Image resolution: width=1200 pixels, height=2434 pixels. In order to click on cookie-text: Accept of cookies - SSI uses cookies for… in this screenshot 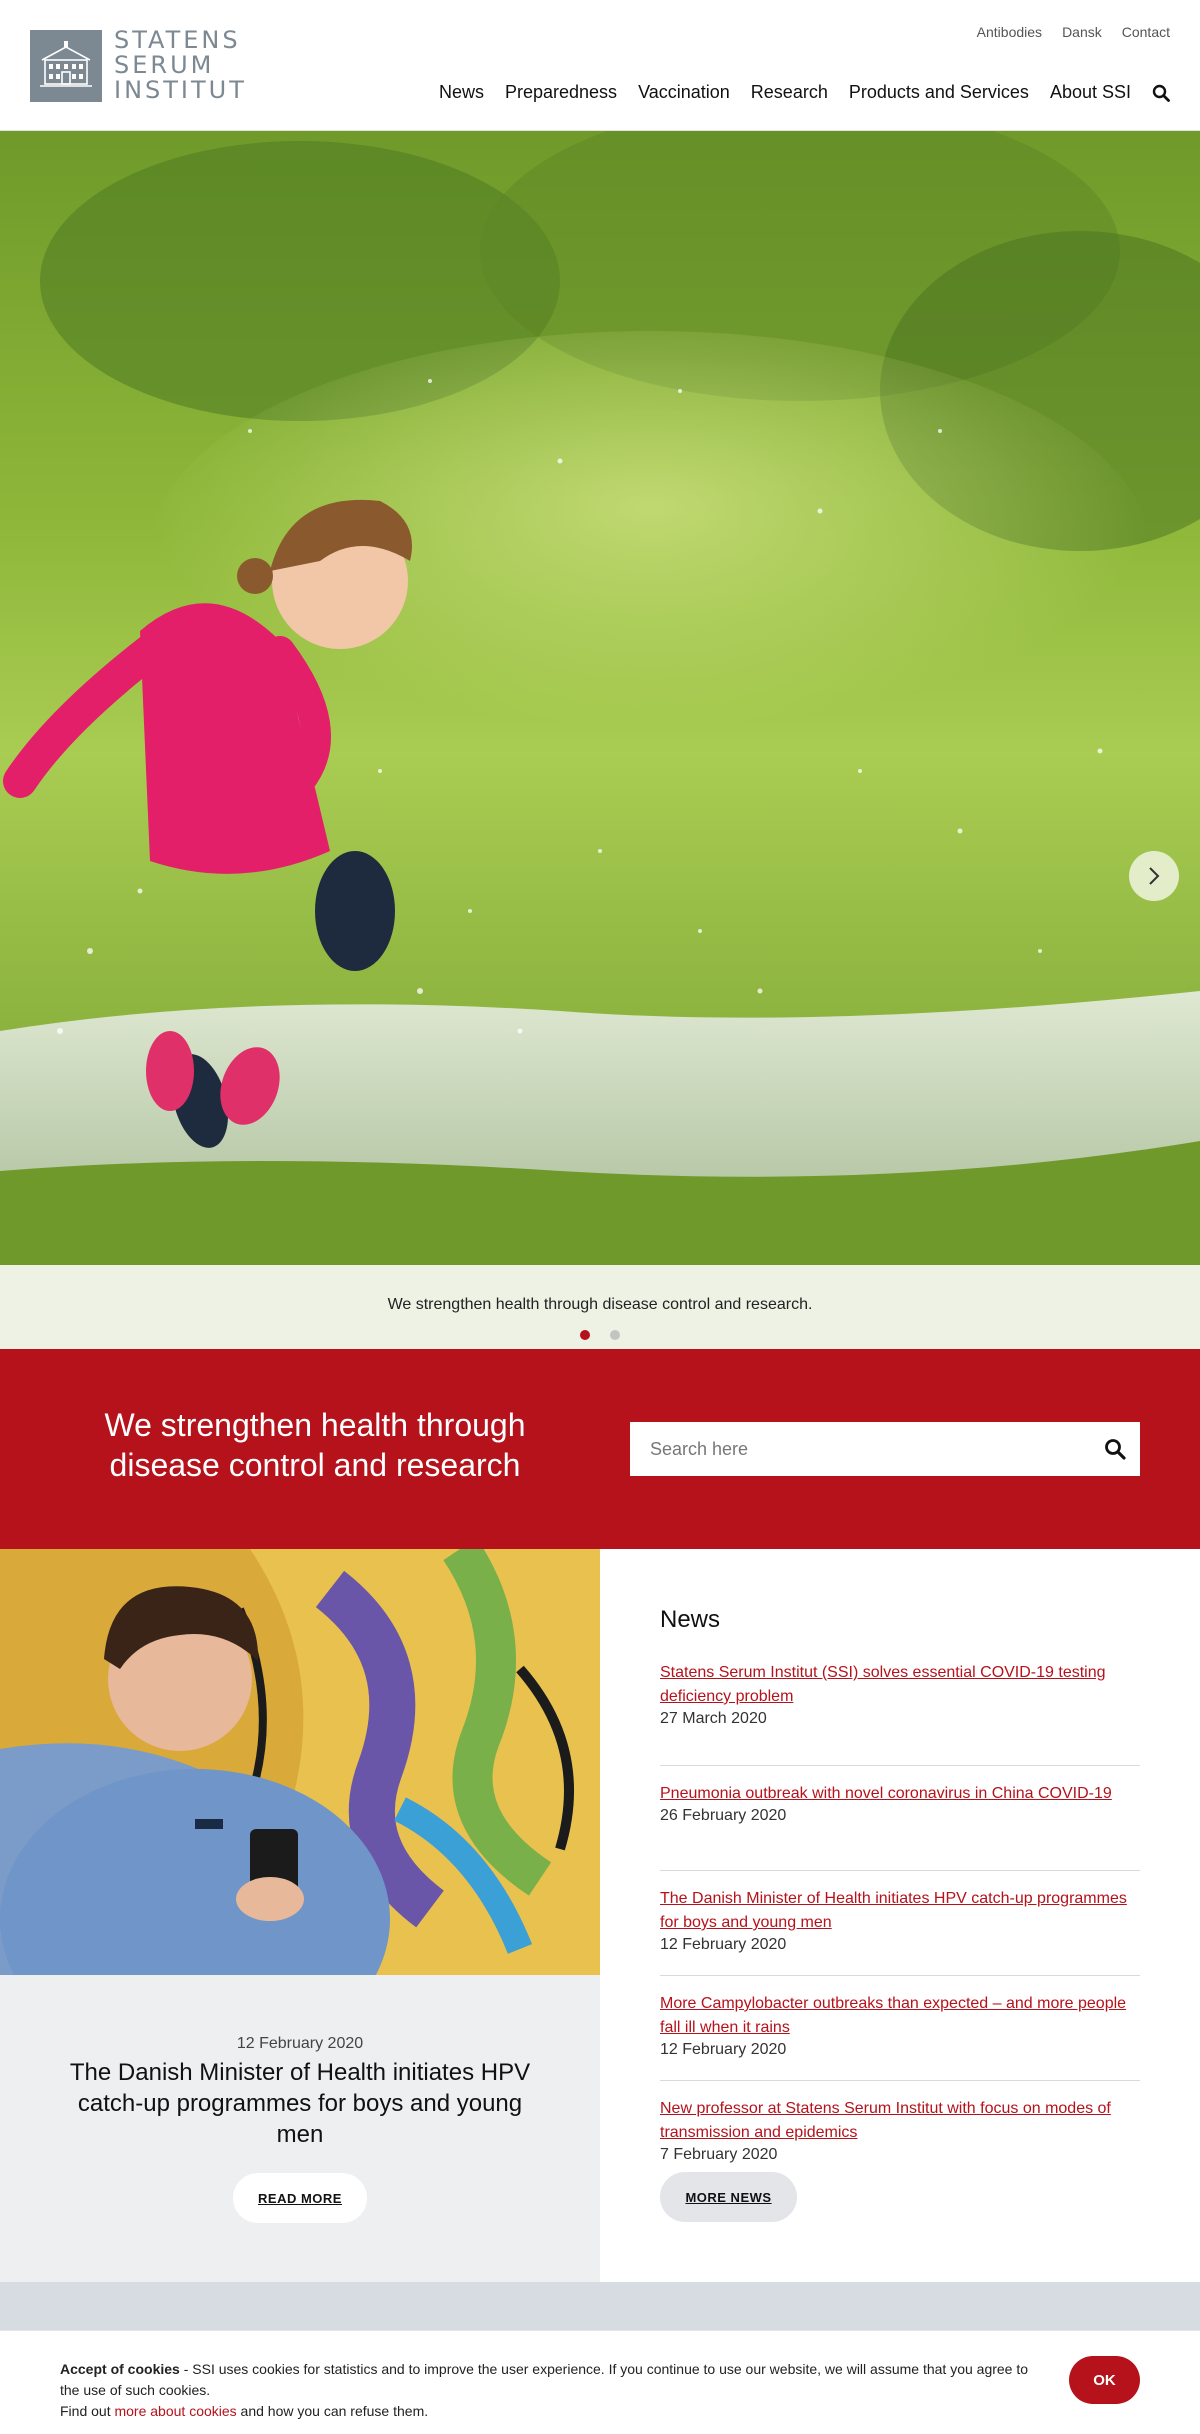, I will do `click(550, 2390)`.